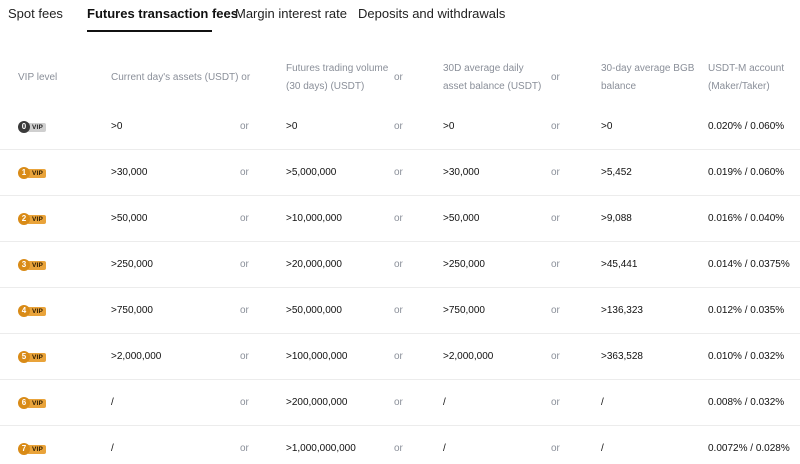  Describe the element at coordinates (132, 264) in the screenshot. I see `cell-current-day-assets: >250,000` at that location.